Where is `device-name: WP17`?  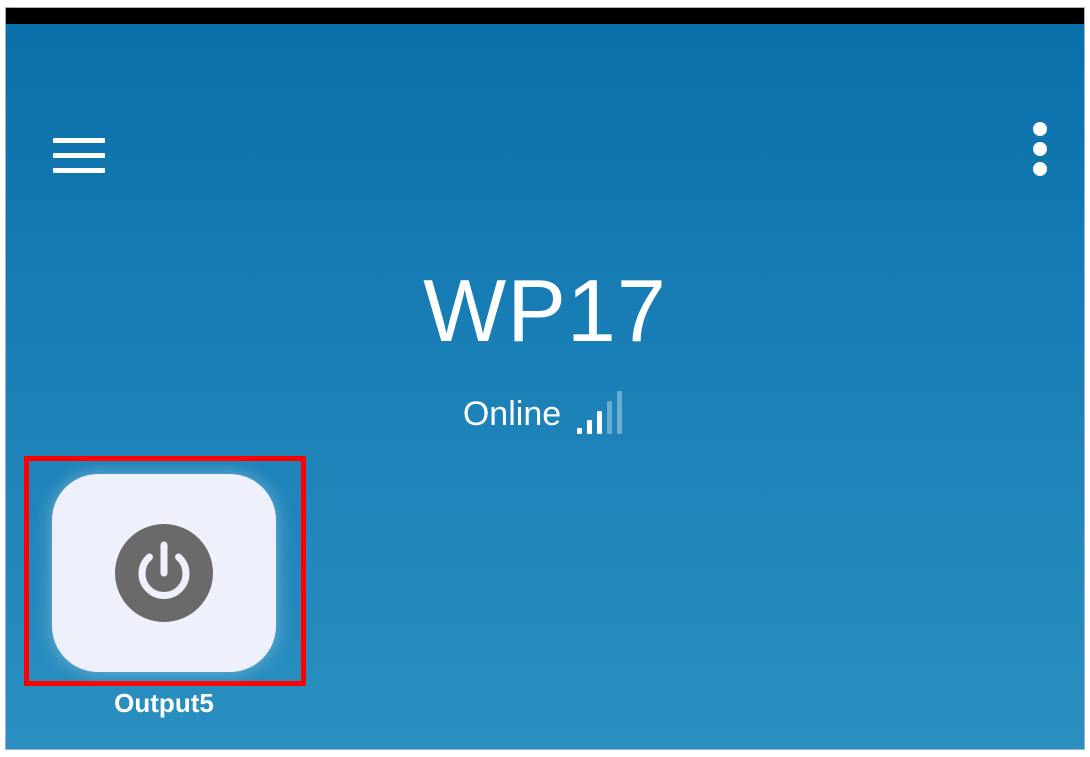 device-name: WP17 is located at coordinates (545, 310).